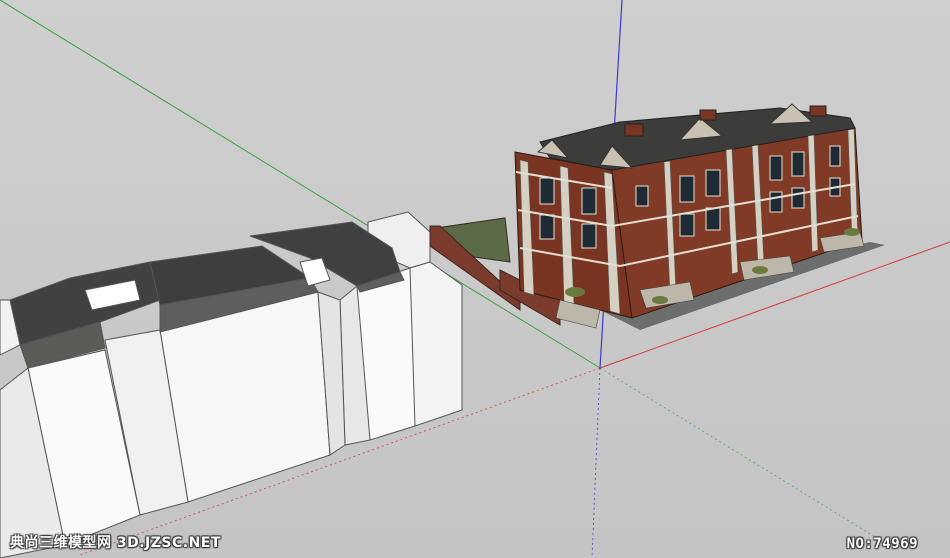 Image resolution: width=950 pixels, height=558 pixels. I want to click on watermark-right: NO:74969, so click(882, 544).